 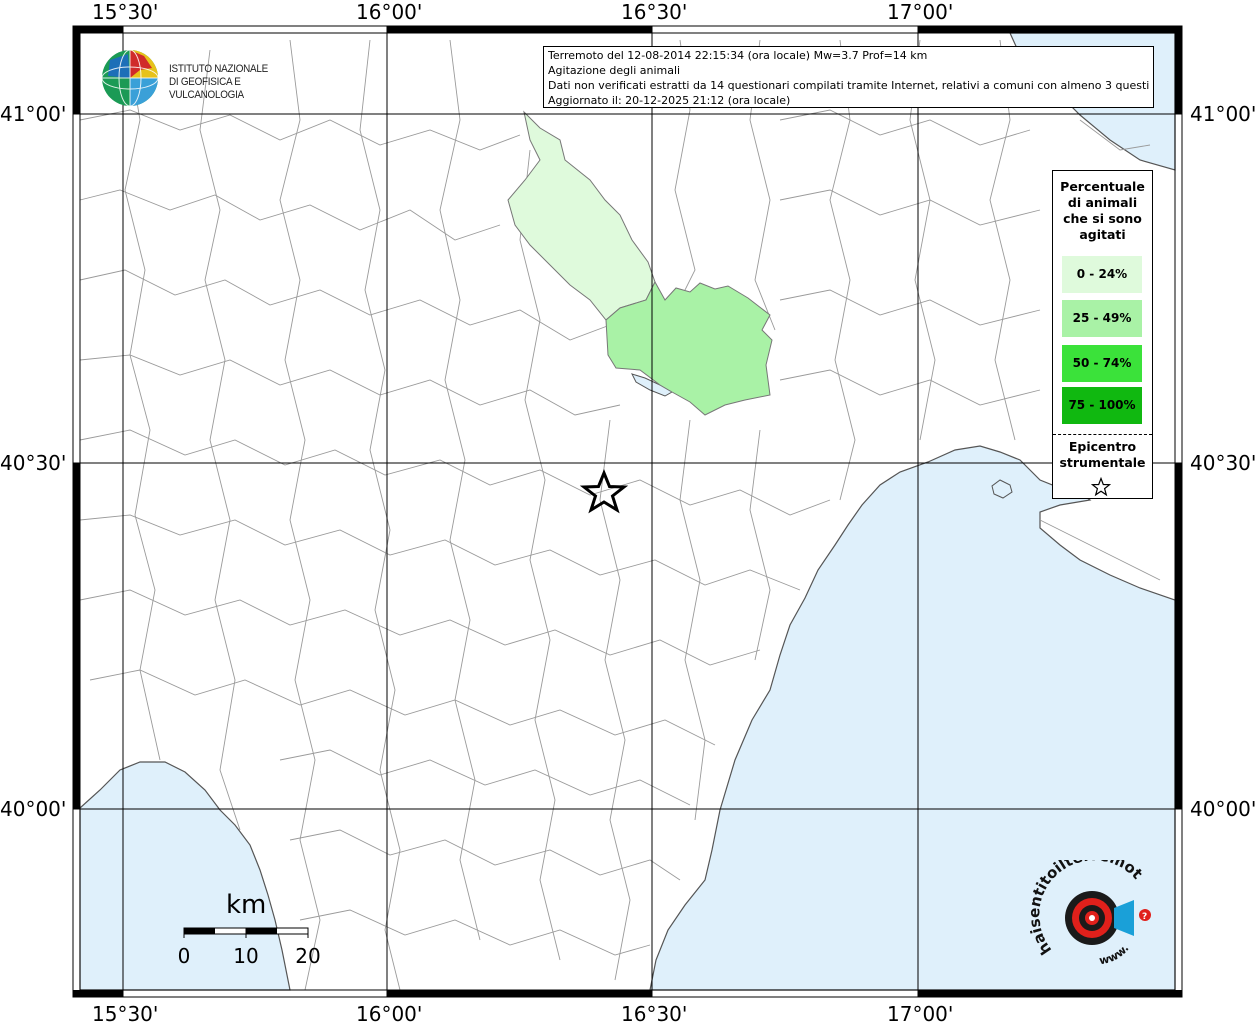 What do you see at coordinates (246, 956) in the screenshot?
I see `scale-tick-10: 10` at bounding box center [246, 956].